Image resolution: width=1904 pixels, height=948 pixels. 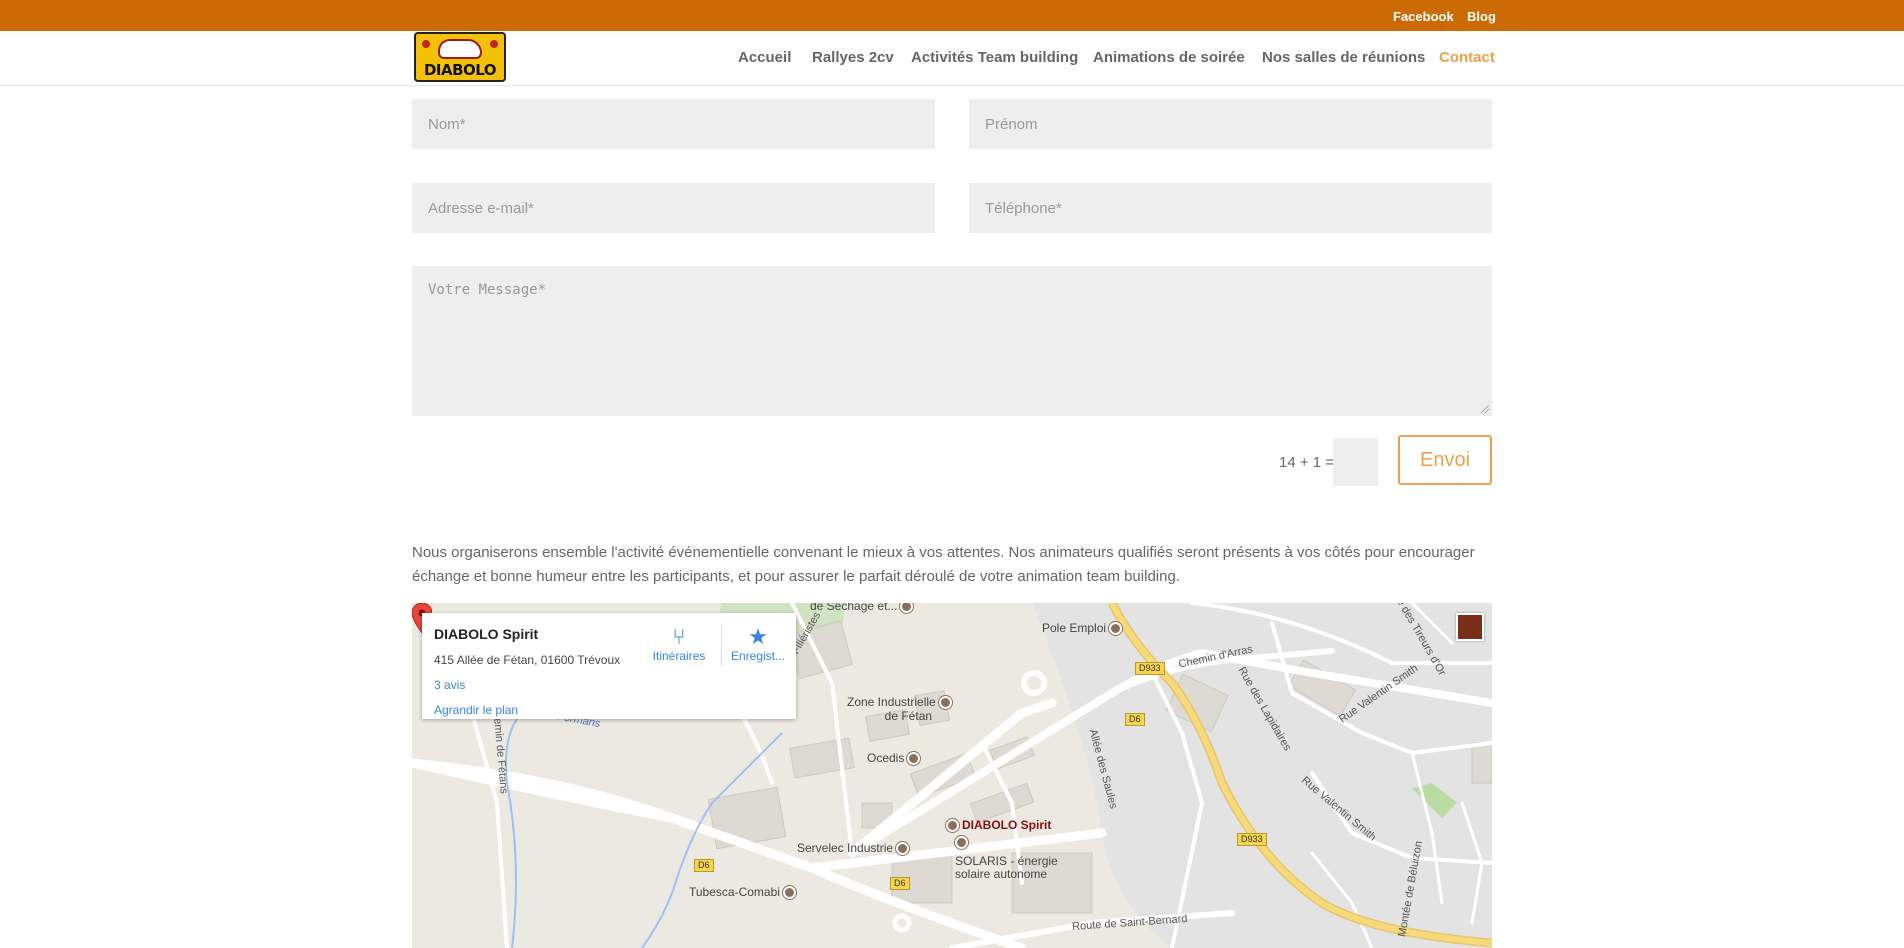 I want to click on nav-animations: Animations de soirée, so click(x=1169, y=57).